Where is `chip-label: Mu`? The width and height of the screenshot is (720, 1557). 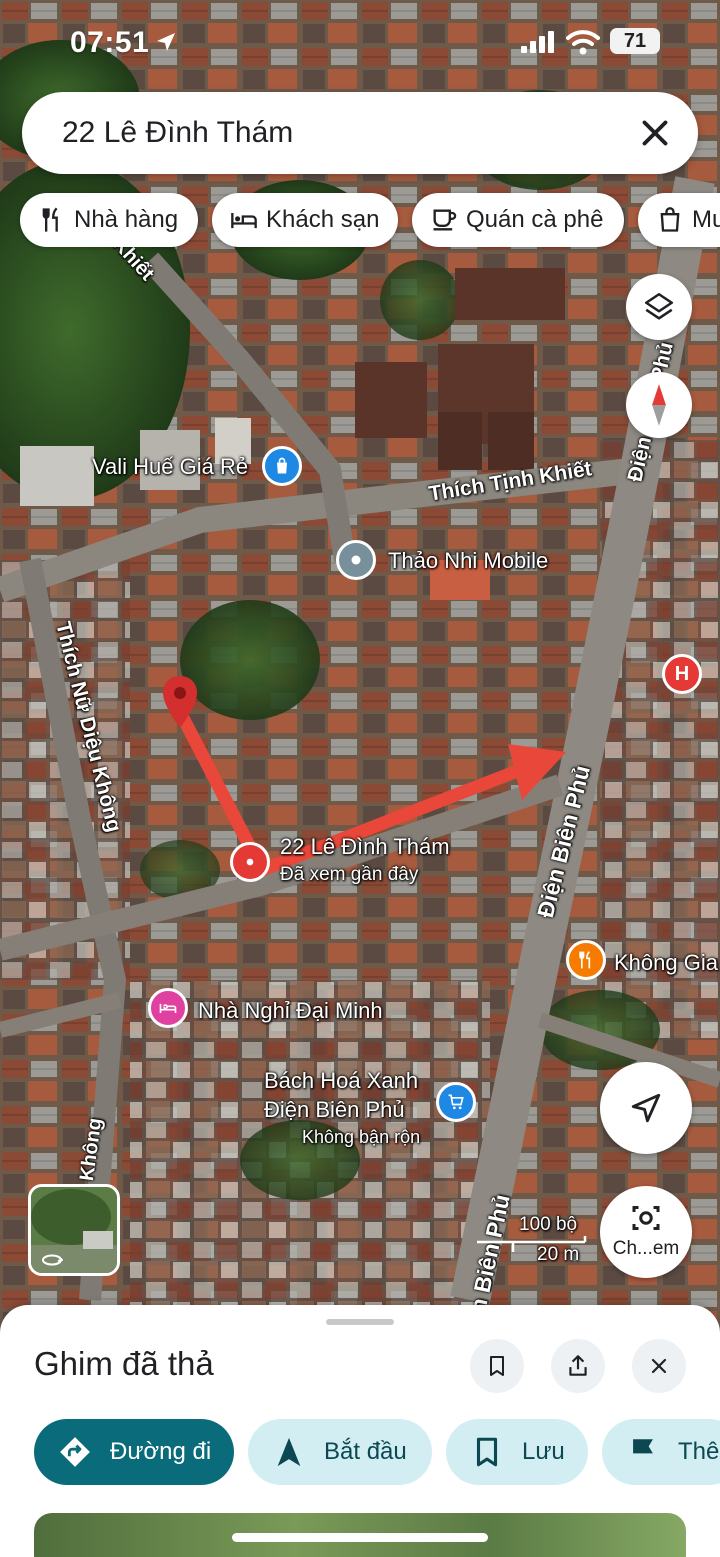 chip-label: Mu is located at coordinates (706, 219).